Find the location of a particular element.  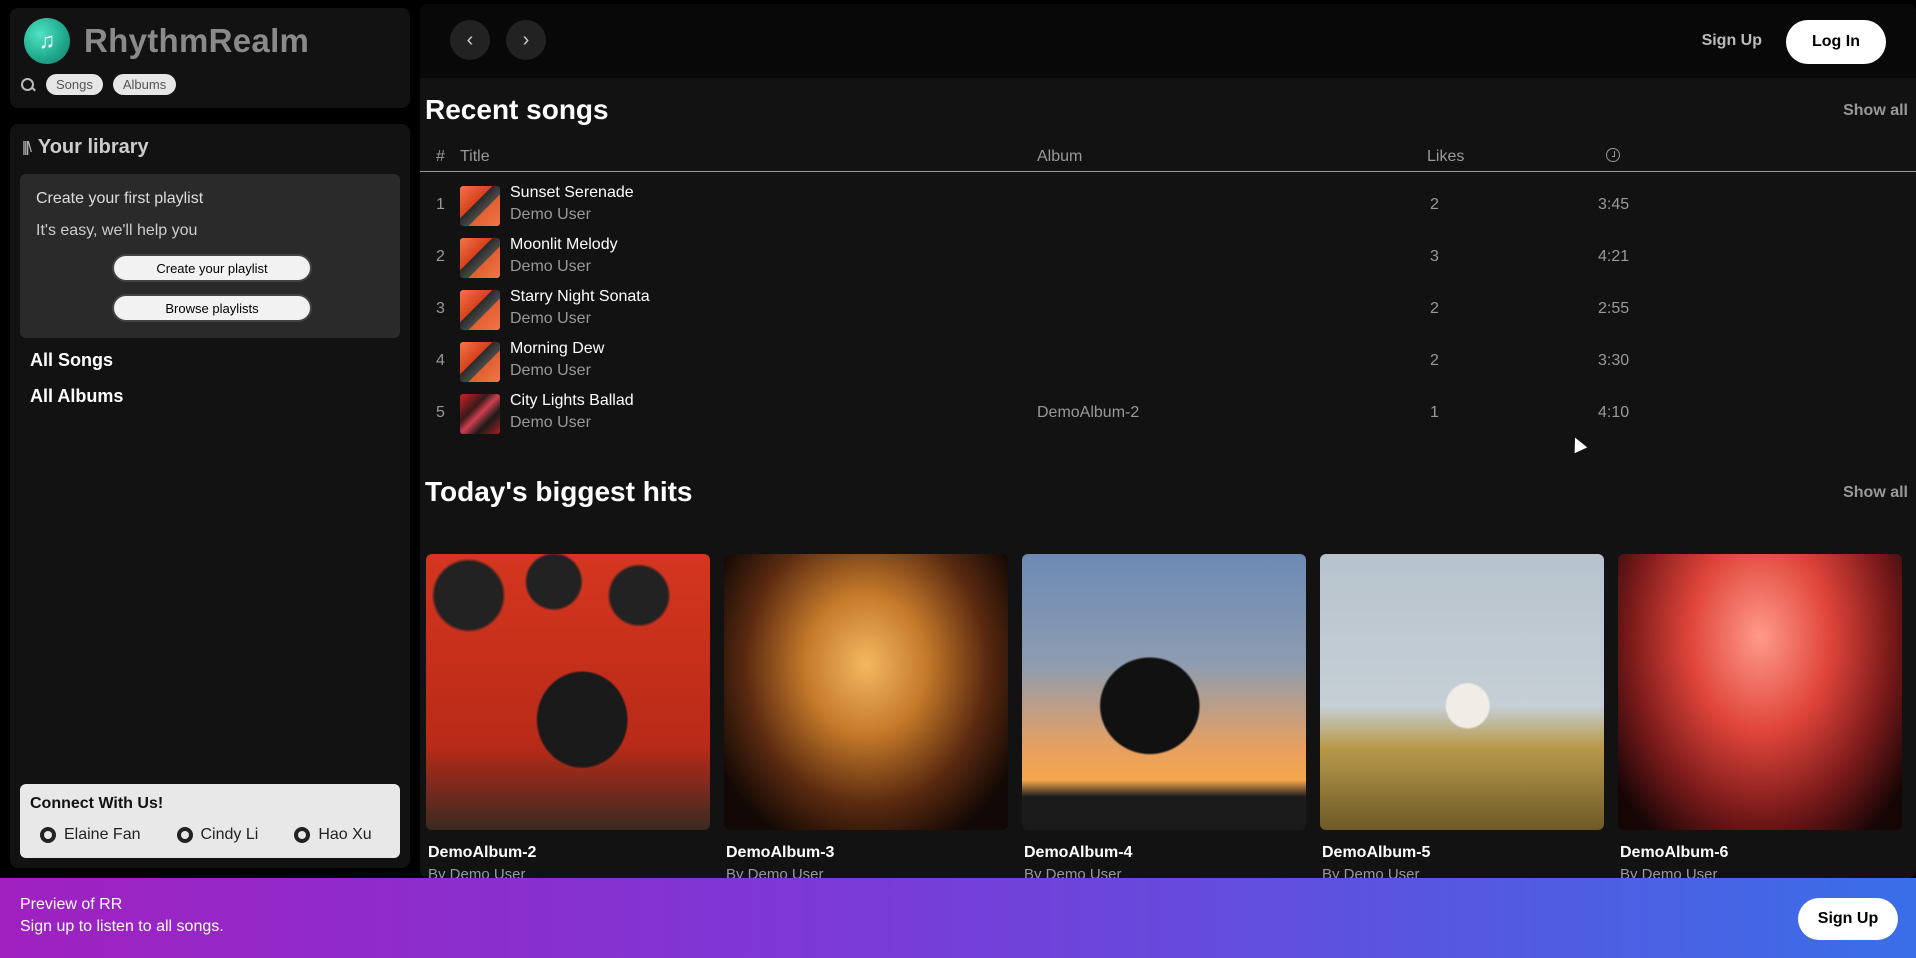

album-name: DemoAlbum-2 is located at coordinates (482, 853).